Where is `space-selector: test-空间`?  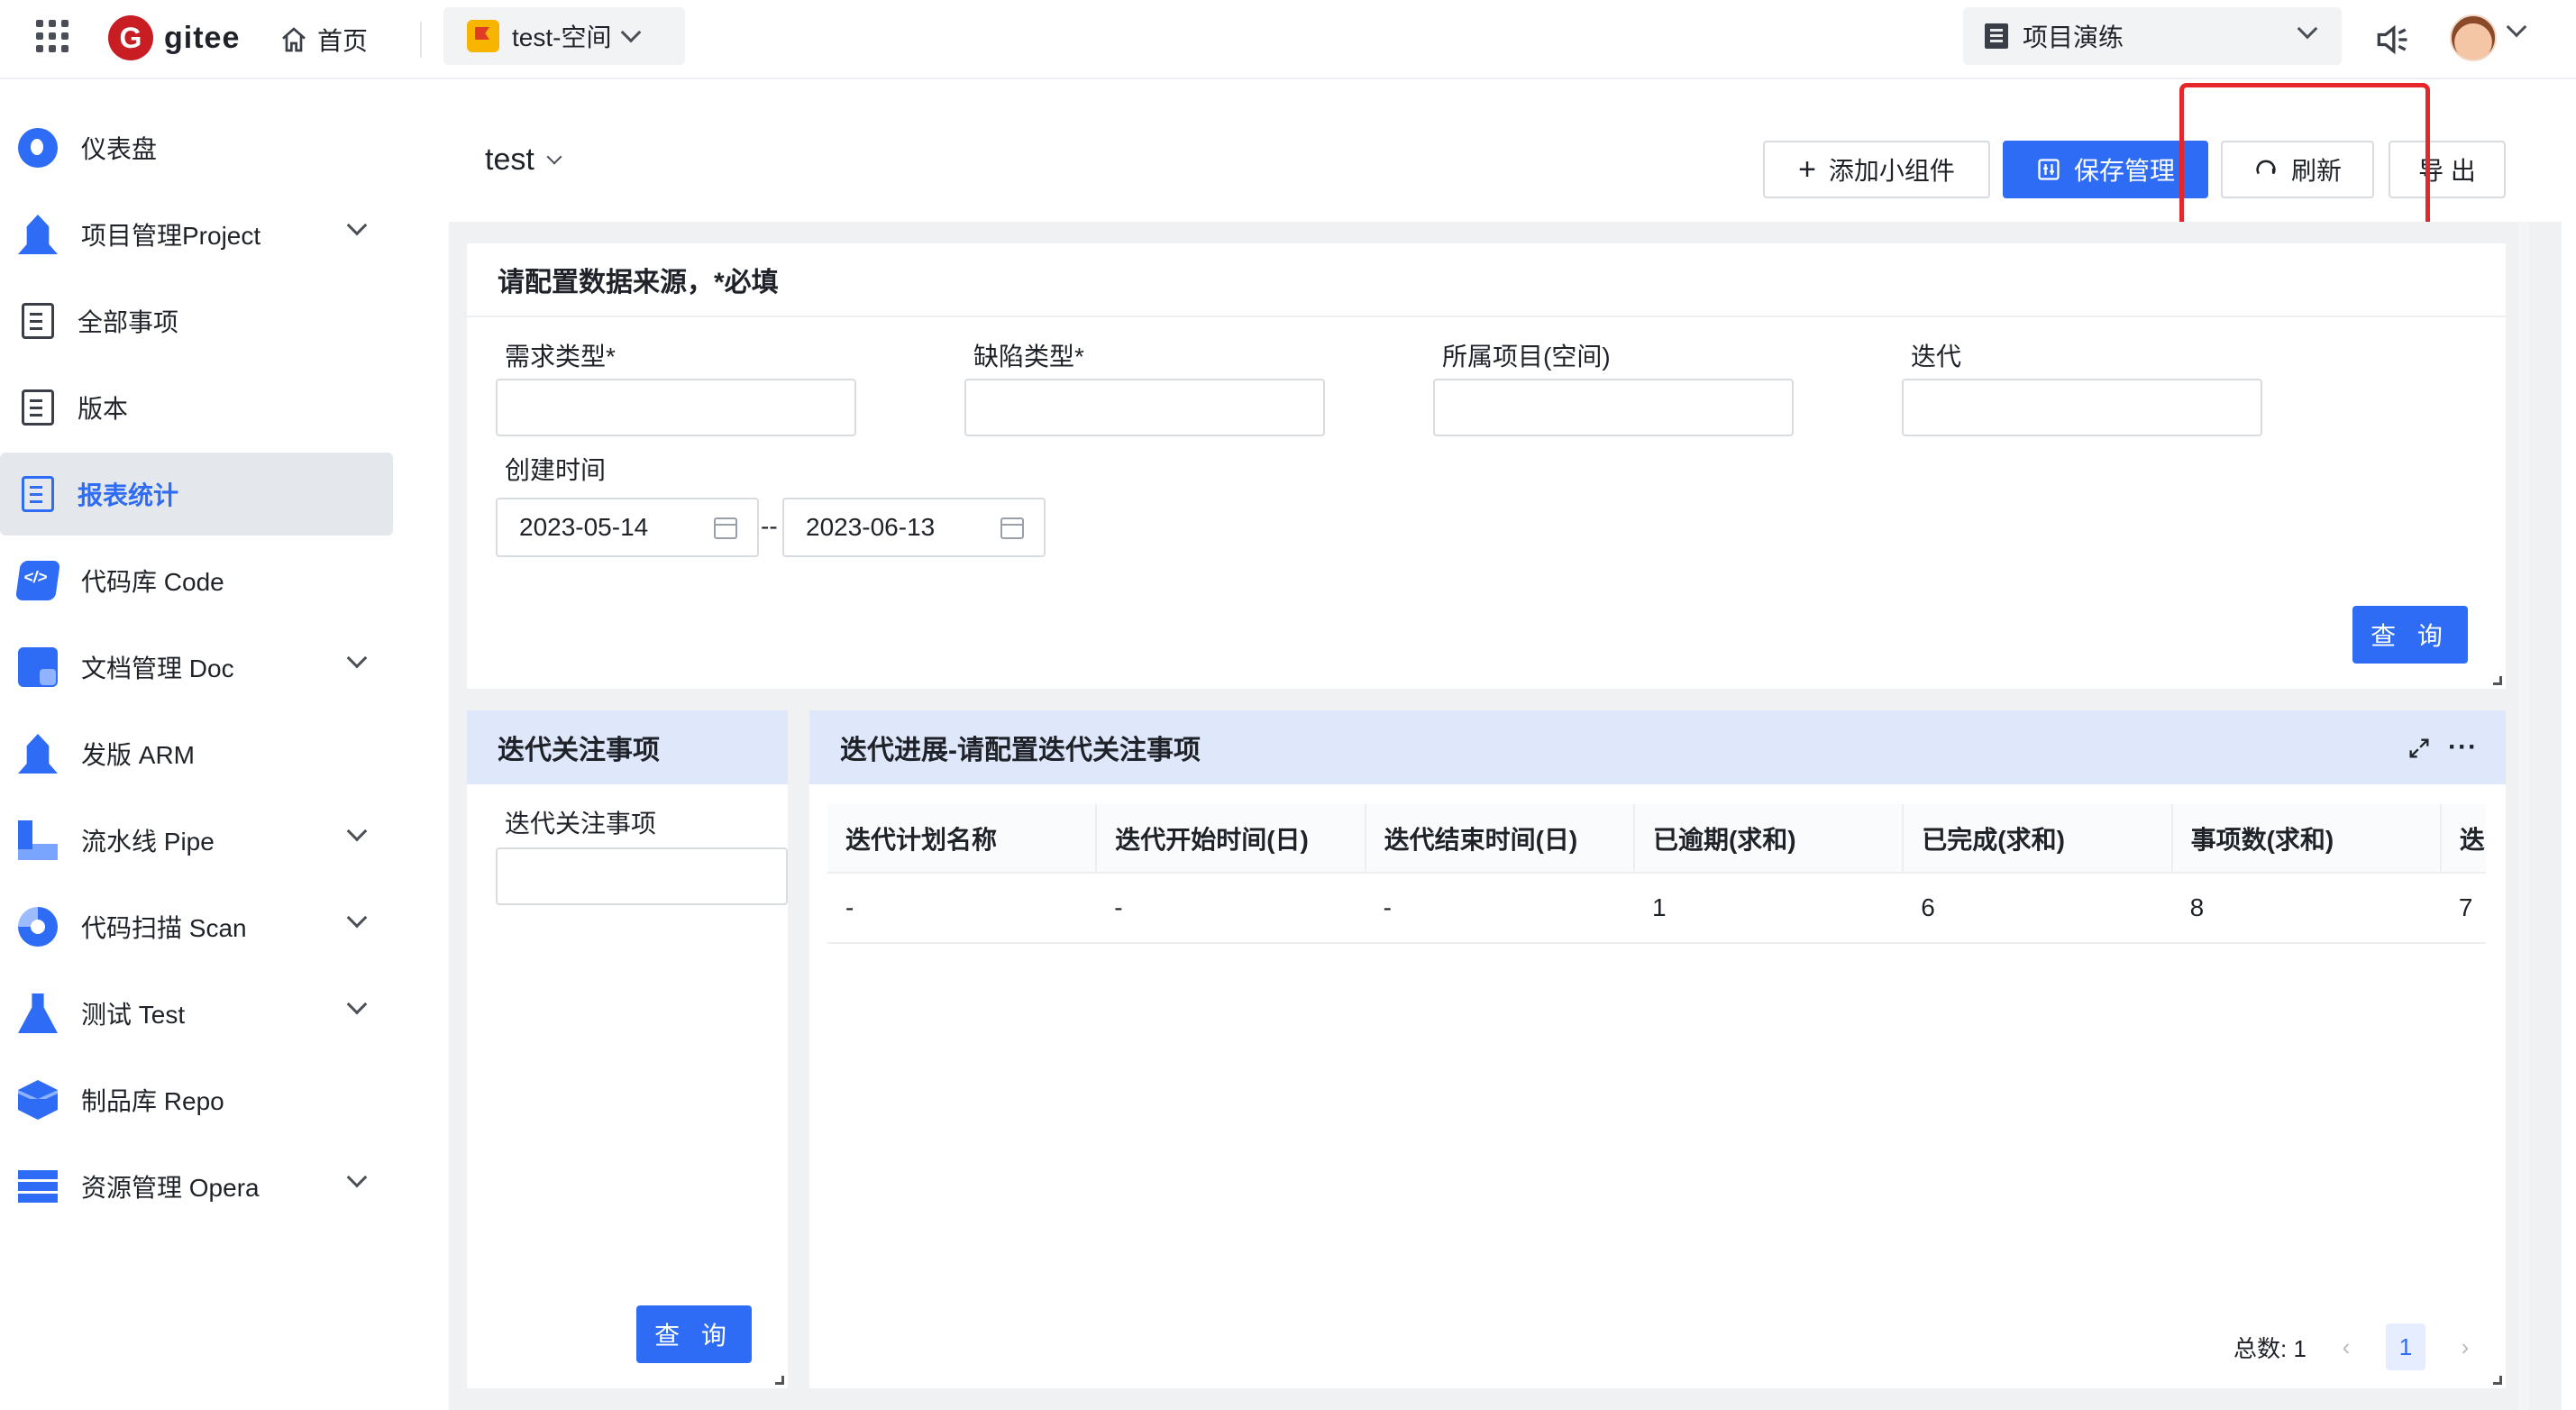 space-selector: test-空间 is located at coordinates (564, 36).